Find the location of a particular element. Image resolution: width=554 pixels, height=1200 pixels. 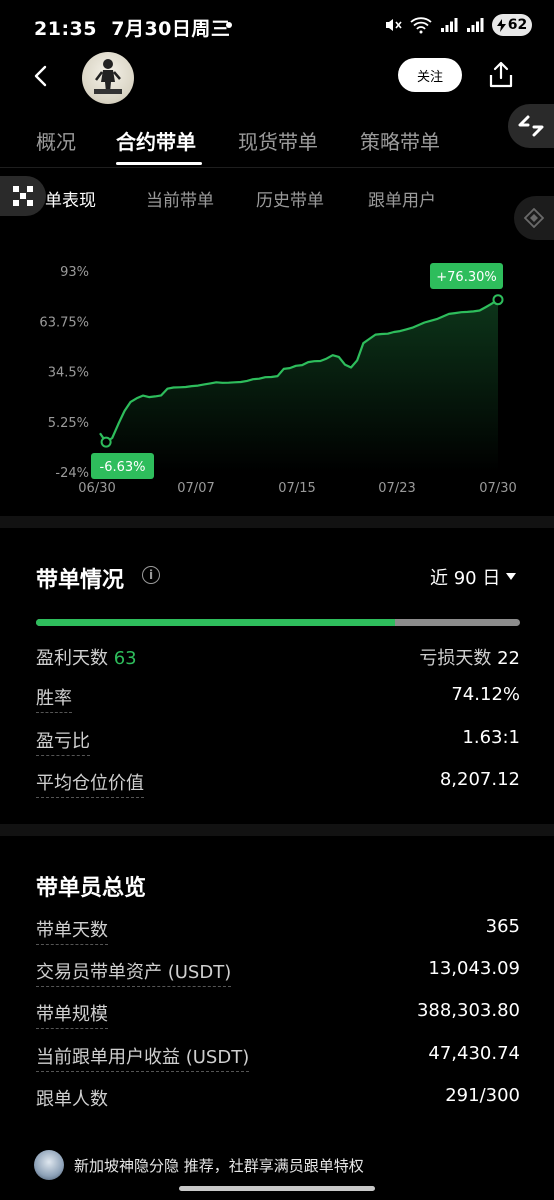

y-tick-label: 5.25% is located at coordinates (68, 423).